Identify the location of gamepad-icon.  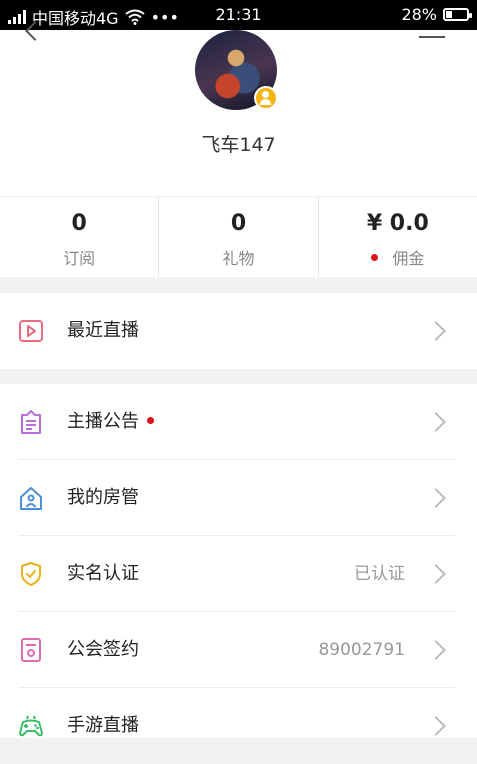
(31, 726).